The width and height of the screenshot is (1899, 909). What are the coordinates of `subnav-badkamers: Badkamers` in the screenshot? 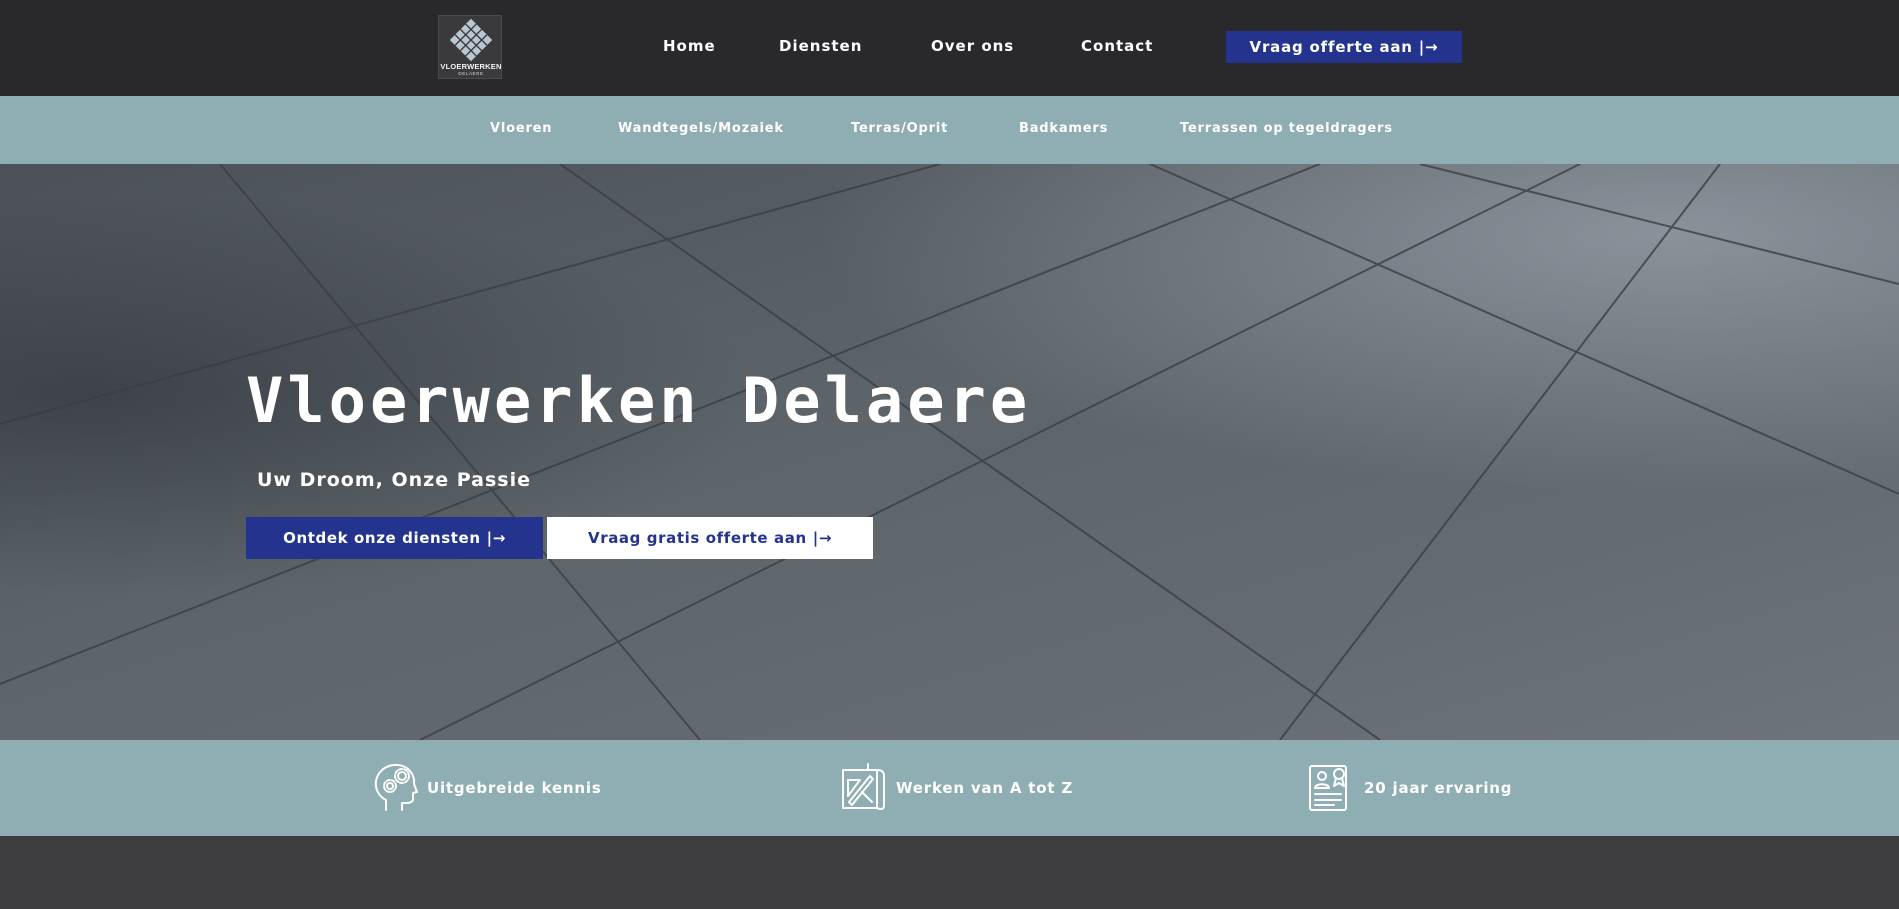 It's located at (1063, 128).